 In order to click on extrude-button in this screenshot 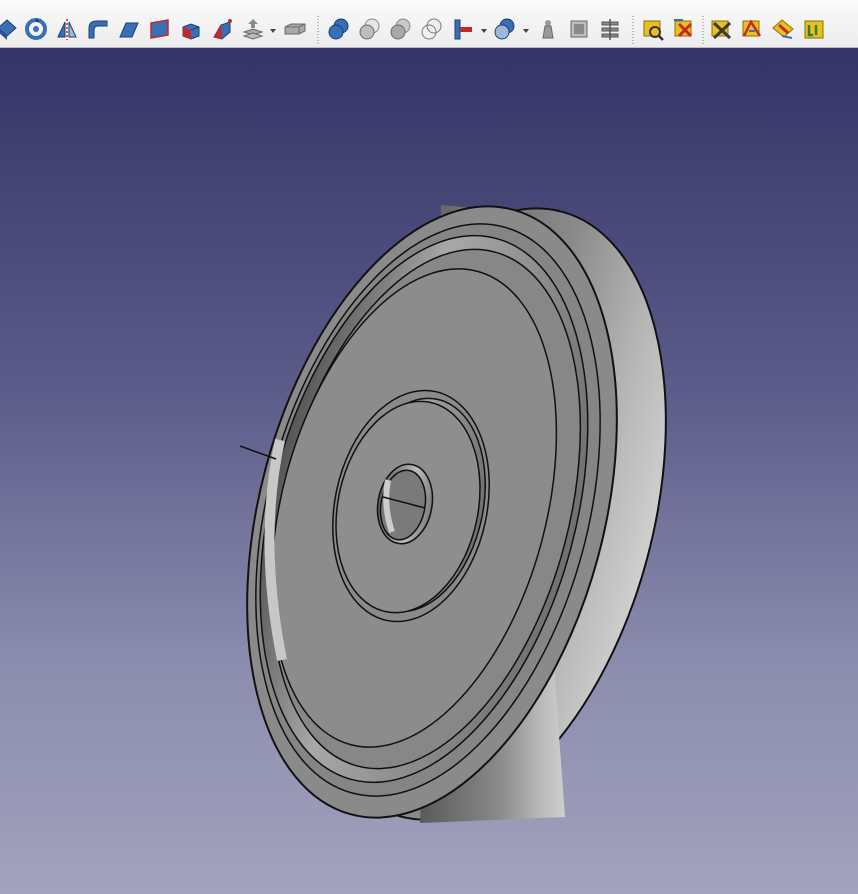, I will do `click(253, 29)`.